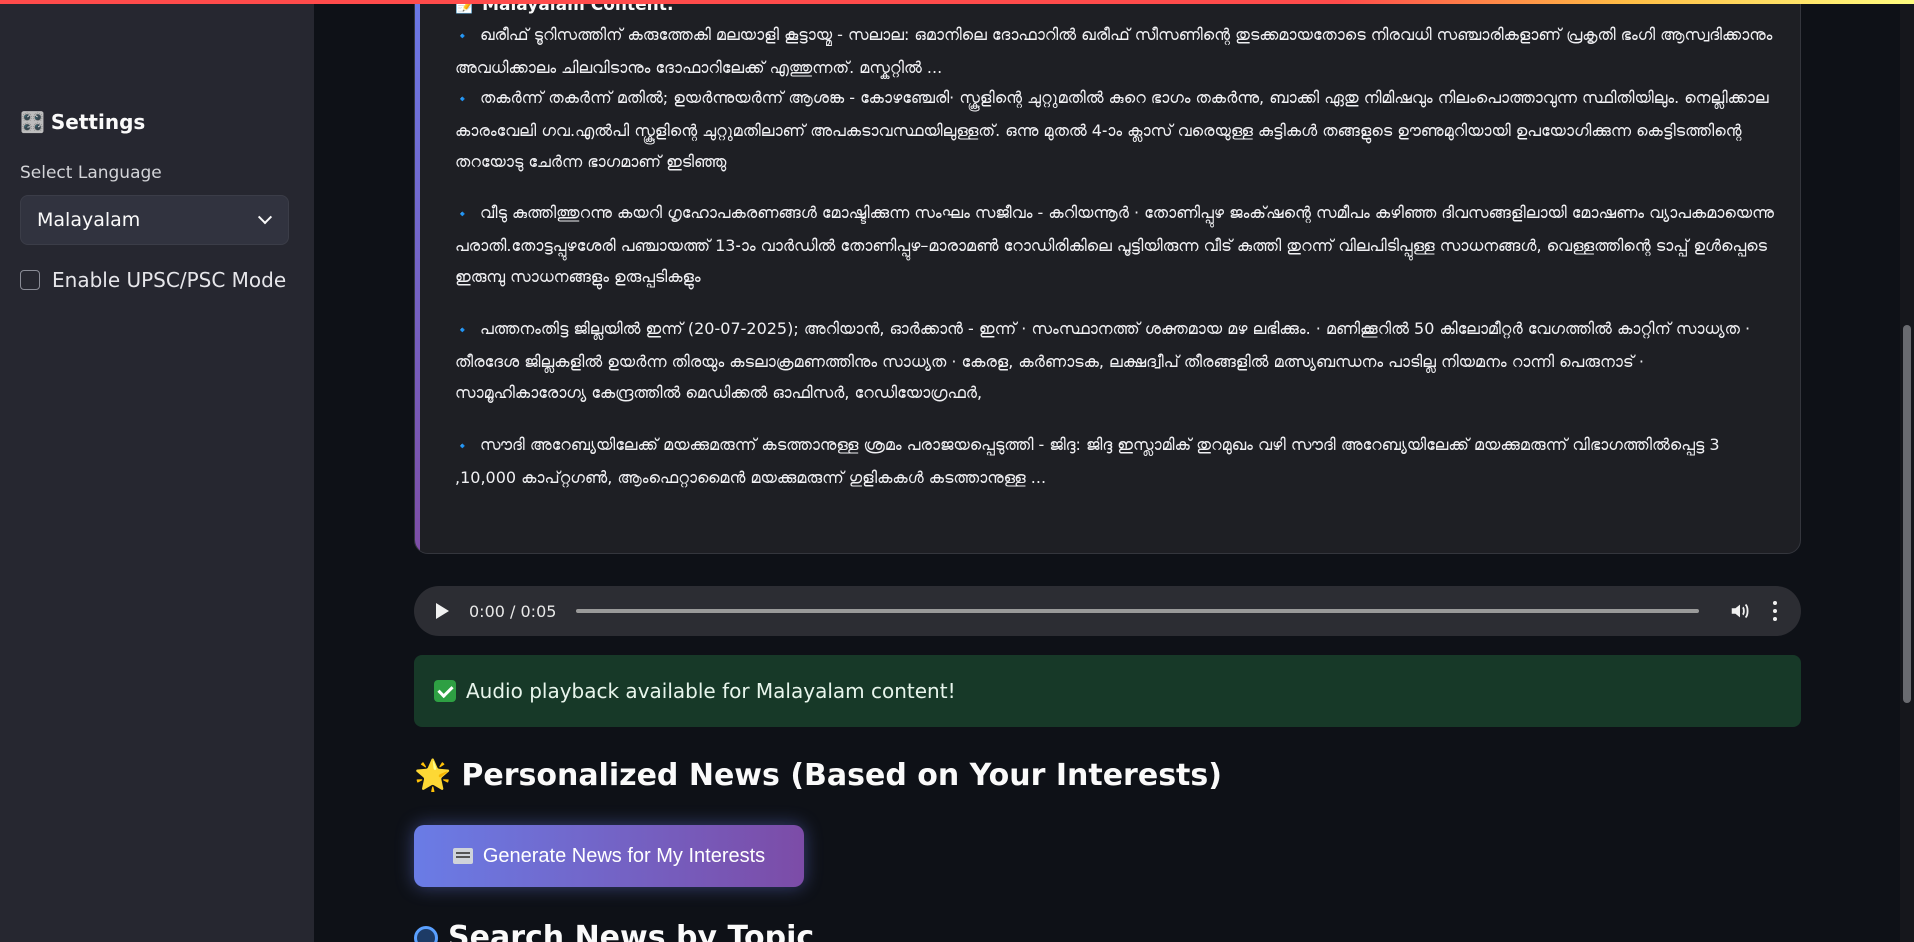 This screenshot has height=942, width=1914. What do you see at coordinates (445, 691) in the screenshot?
I see `check-mark-icon` at bounding box center [445, 691].